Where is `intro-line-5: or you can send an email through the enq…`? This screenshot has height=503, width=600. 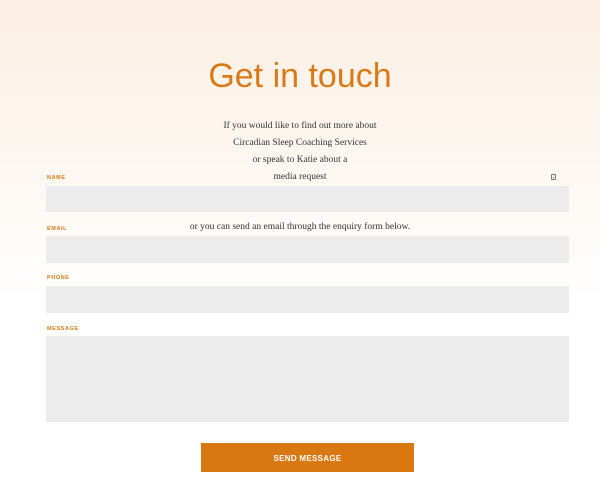 intro-line-5: or you can send an email through the enq… is located at coordinates (300, 227).